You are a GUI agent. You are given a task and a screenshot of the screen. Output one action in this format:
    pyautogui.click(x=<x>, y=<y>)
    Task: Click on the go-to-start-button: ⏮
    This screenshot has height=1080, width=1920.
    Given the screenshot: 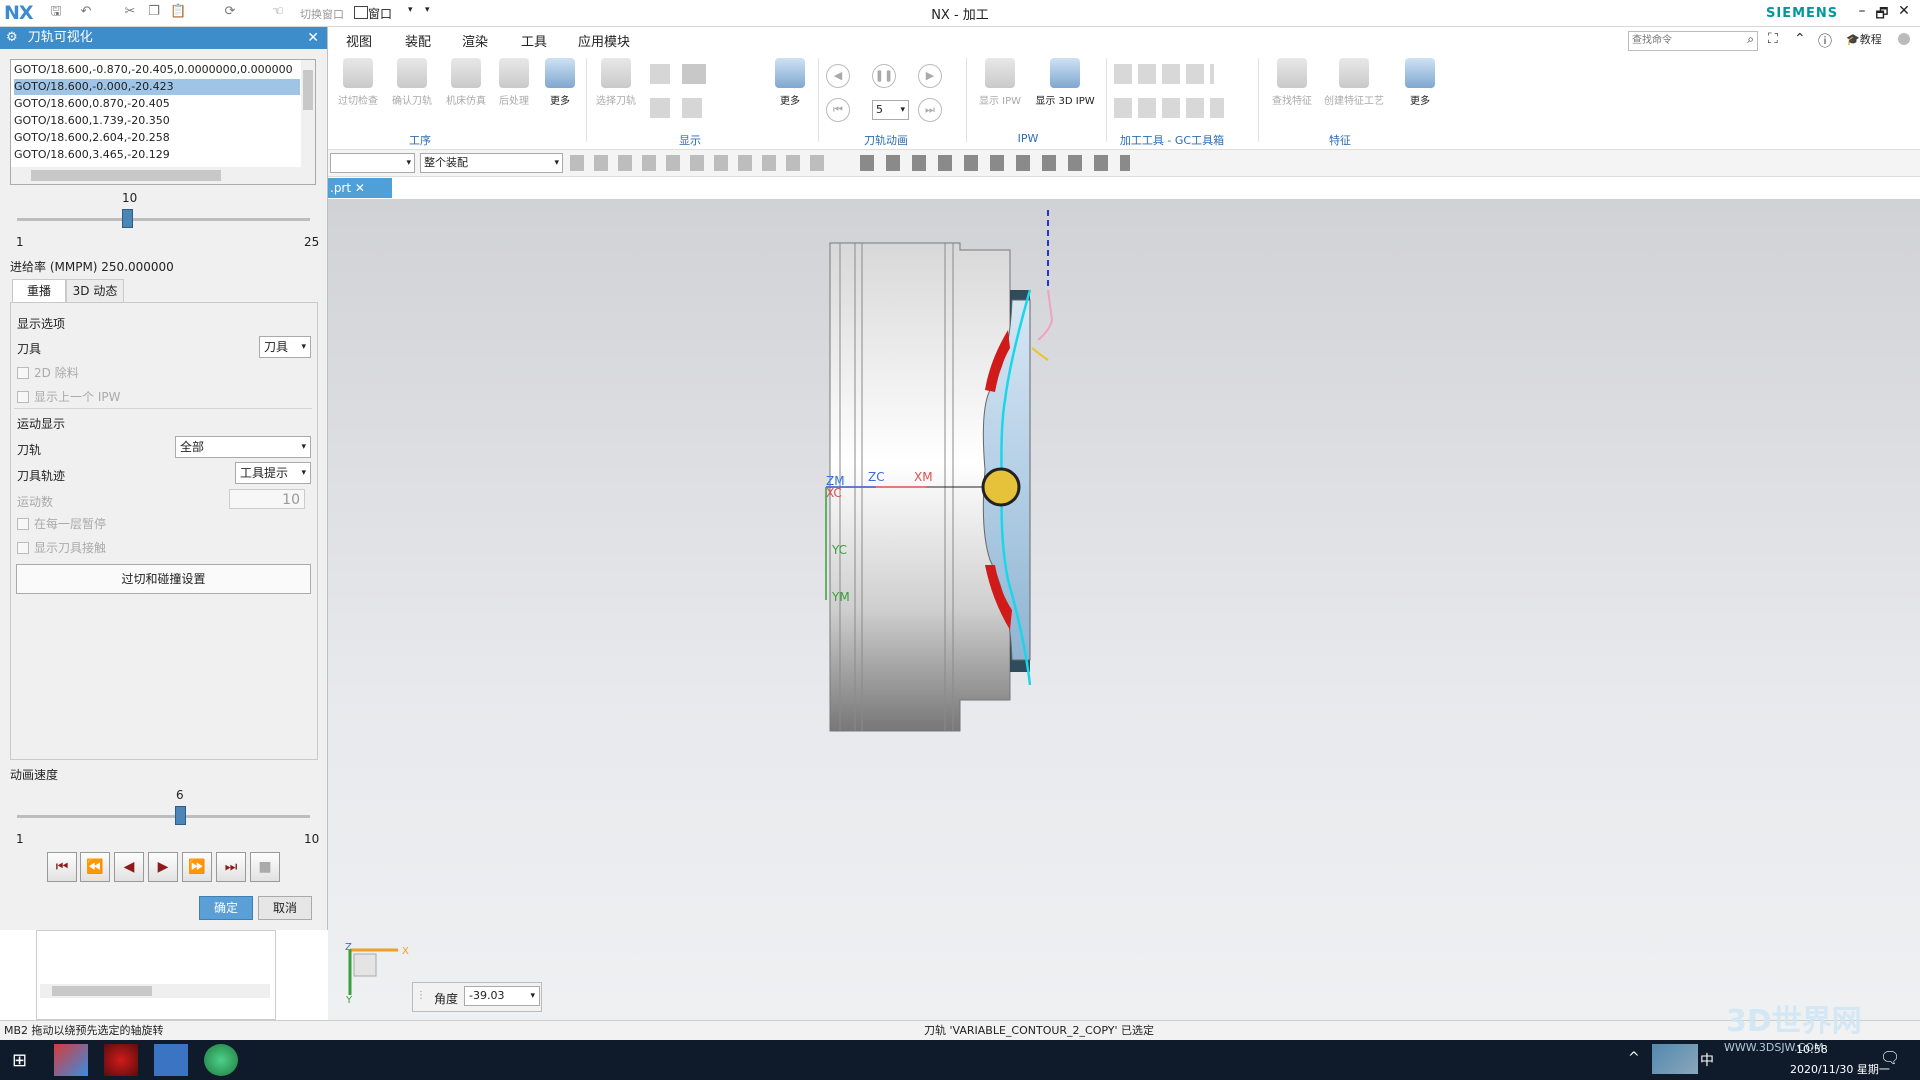 What is the action you would take?
    pyautogui.click(x=62, y=867)
    